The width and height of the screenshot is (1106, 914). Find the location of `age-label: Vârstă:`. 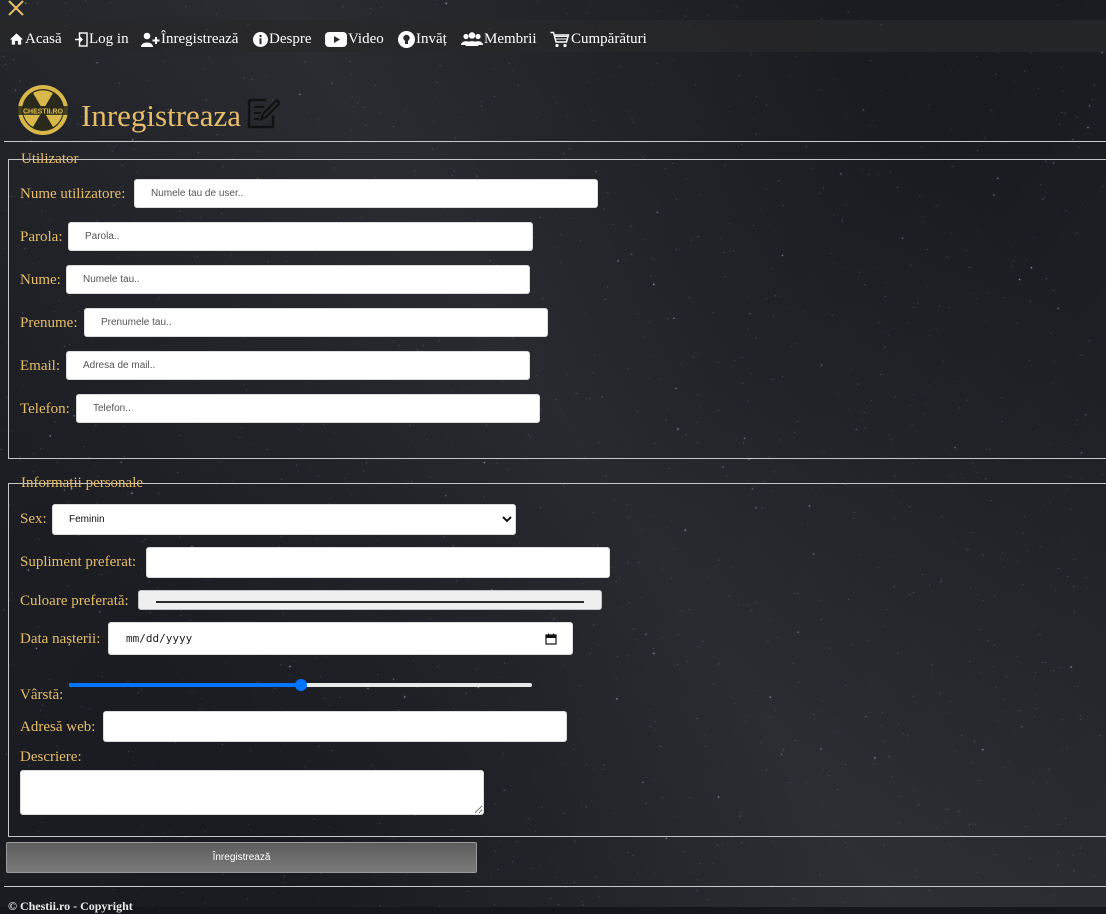

age-label: Vârstă: is located at coordinates (42, 695).